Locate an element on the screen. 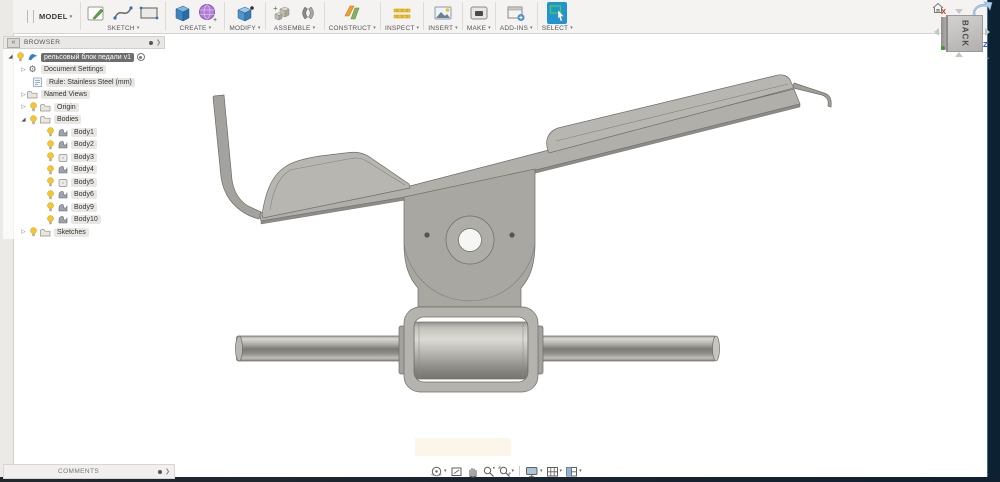 Image resolution: width=1000 pixels, height=482 pixels. orbit-left-arrow-icon is located at coordinates (936, 32).